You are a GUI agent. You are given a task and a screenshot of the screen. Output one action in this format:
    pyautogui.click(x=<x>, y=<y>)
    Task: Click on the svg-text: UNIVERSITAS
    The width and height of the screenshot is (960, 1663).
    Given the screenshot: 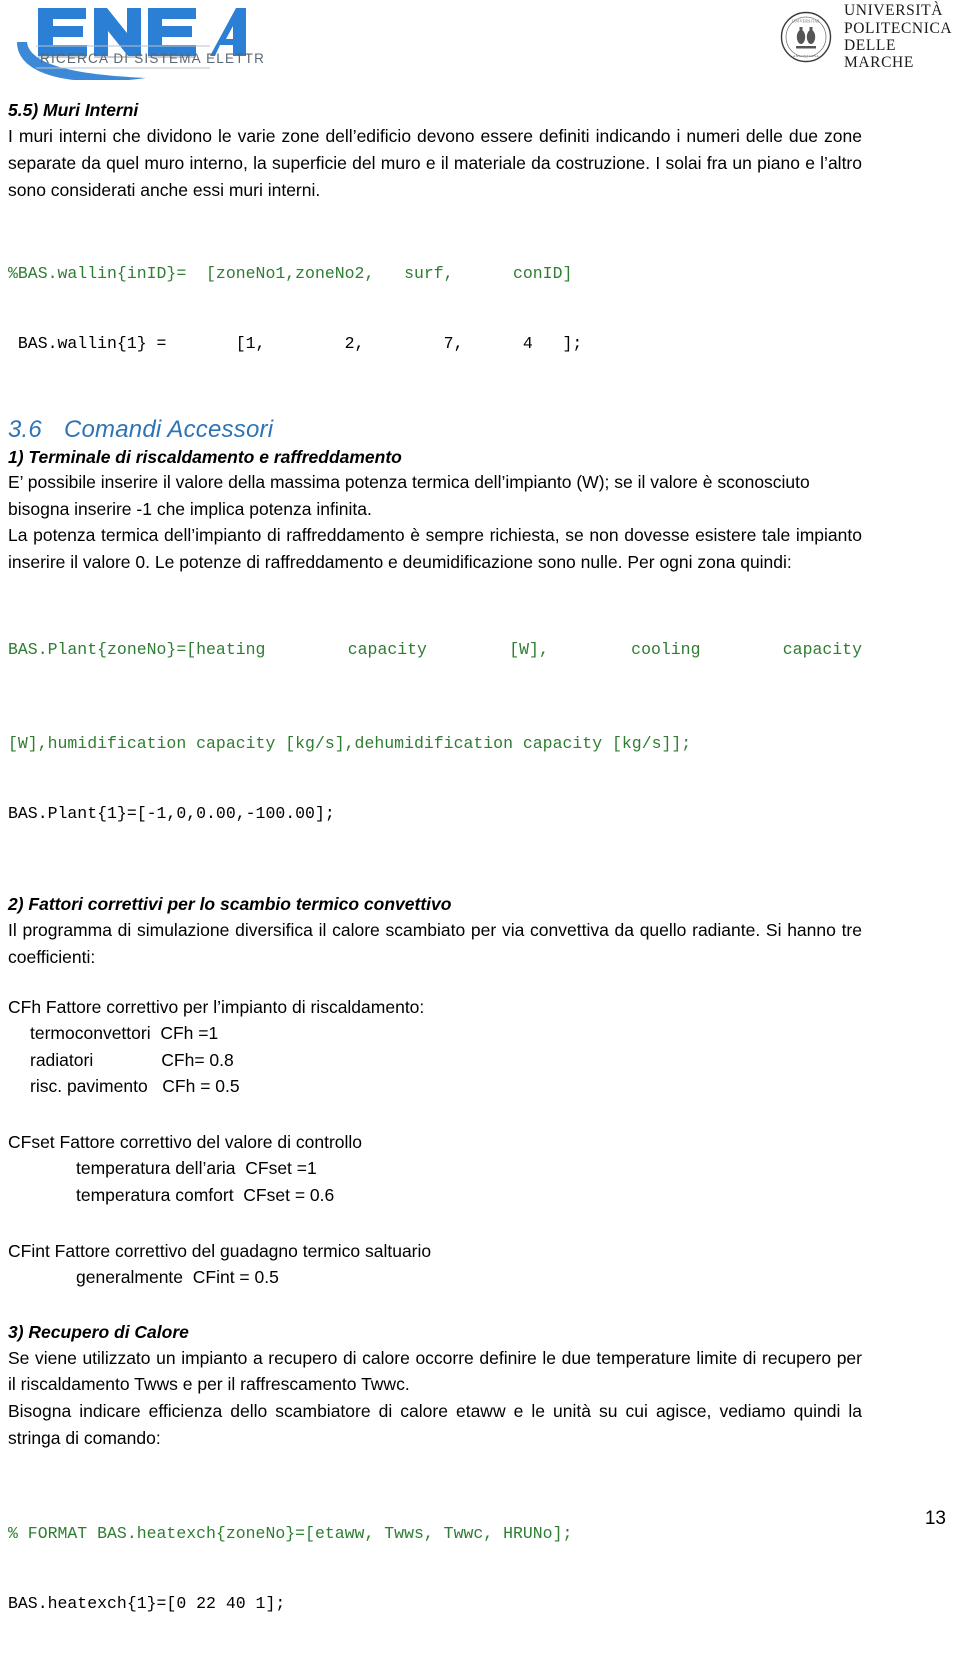 What is the action you would take?
    pyautogui.click(x=806, y=22)
    